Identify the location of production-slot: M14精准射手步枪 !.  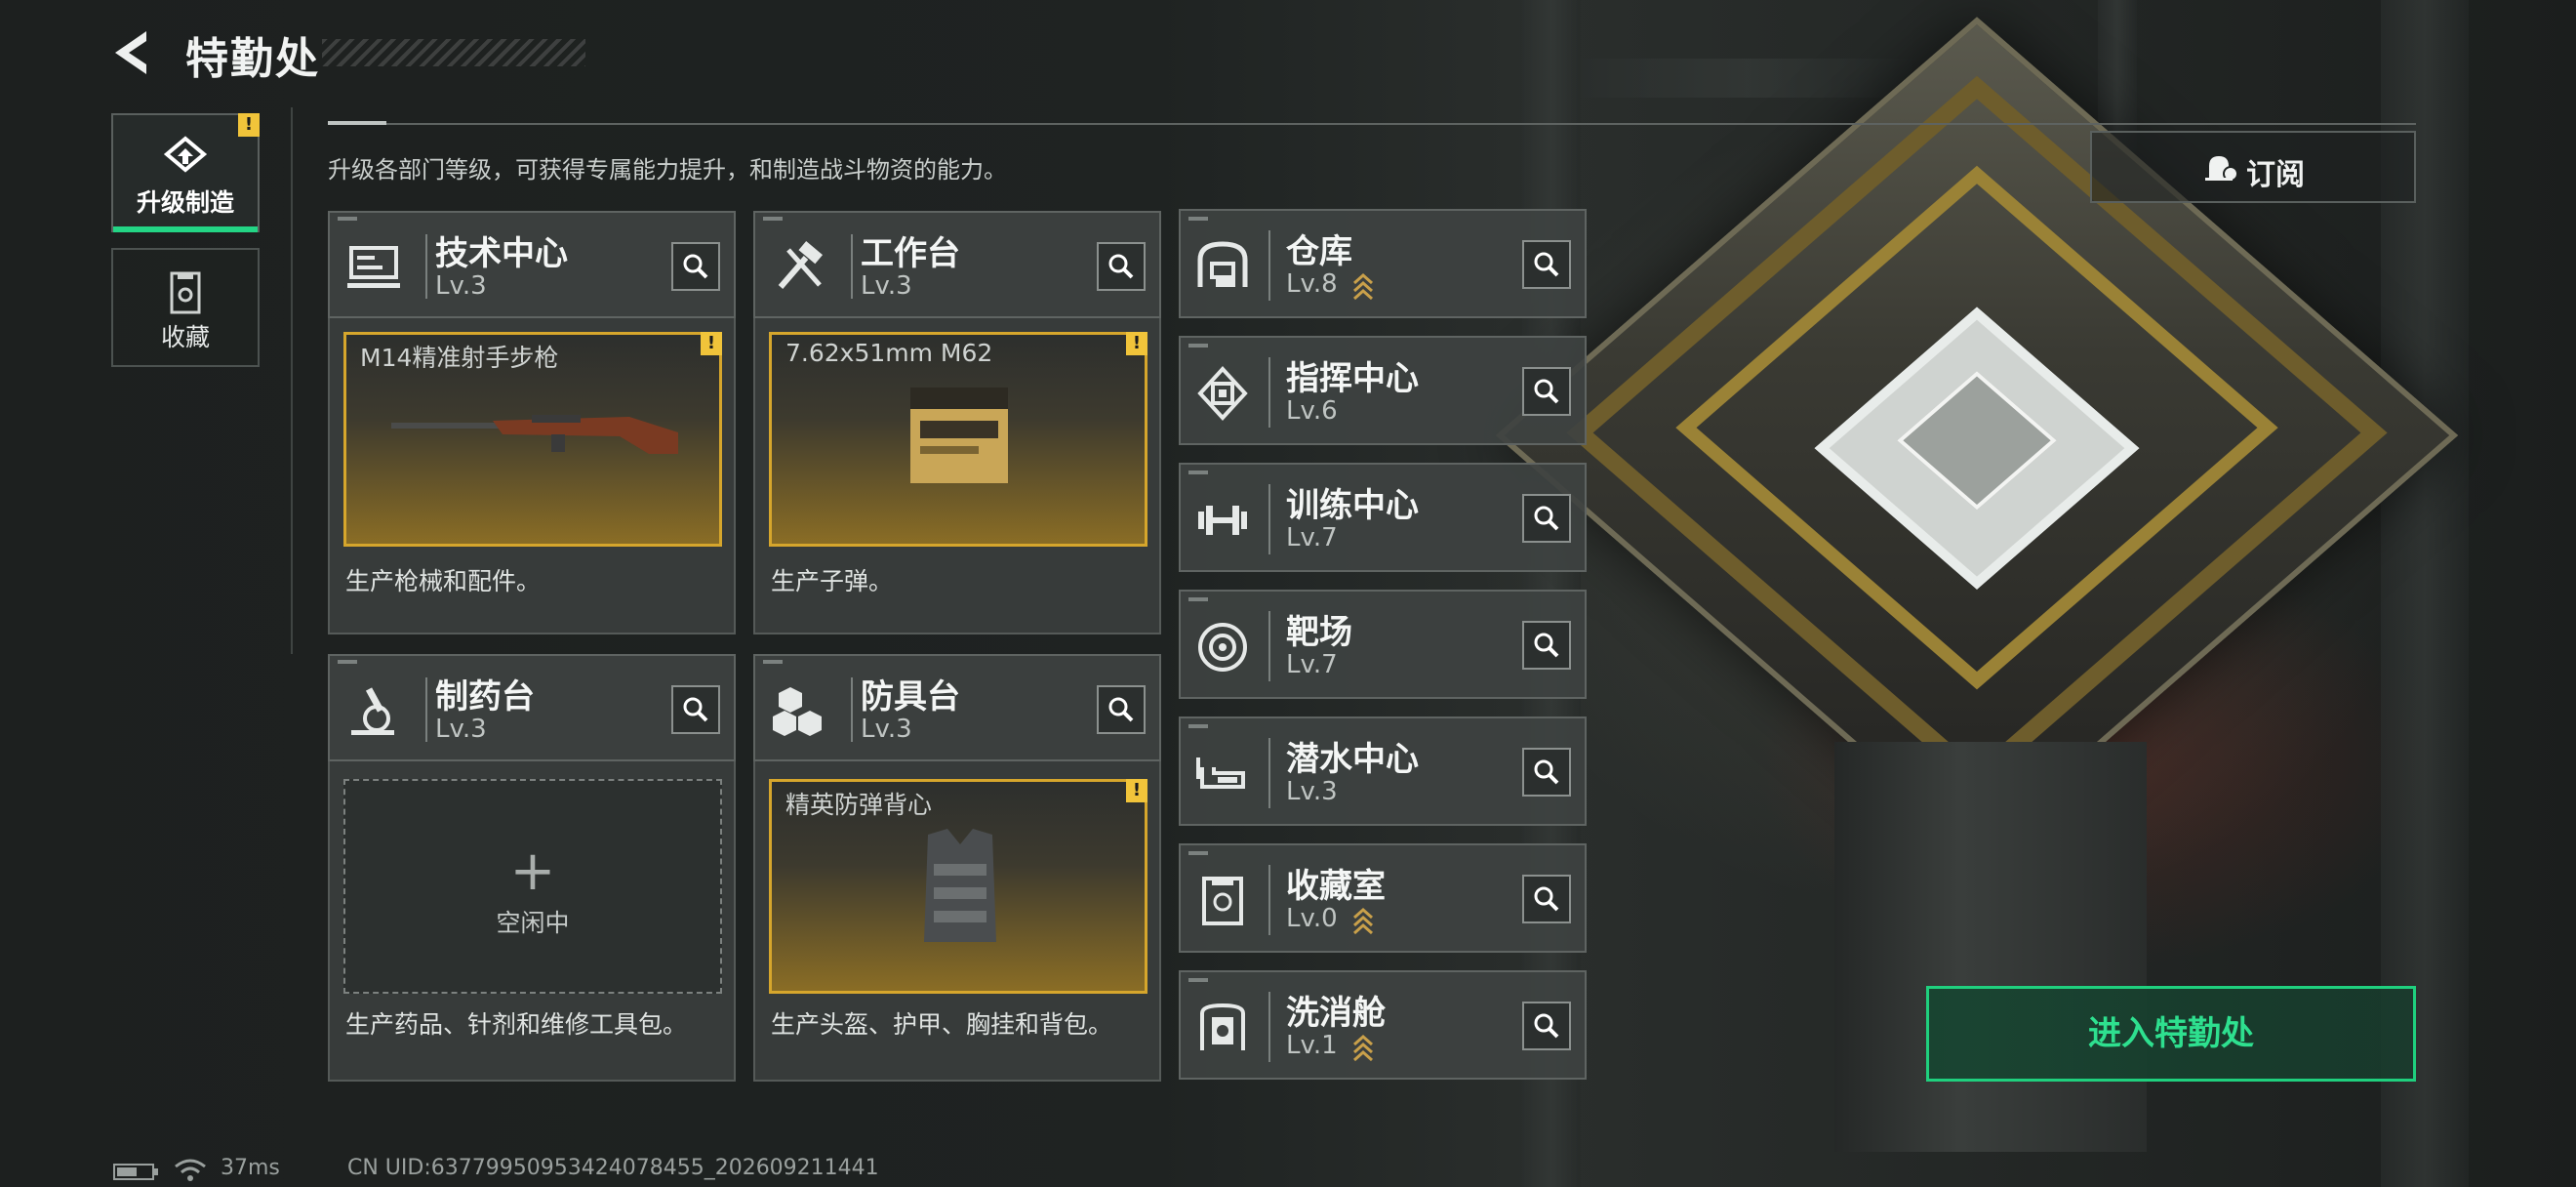
(532, 439).